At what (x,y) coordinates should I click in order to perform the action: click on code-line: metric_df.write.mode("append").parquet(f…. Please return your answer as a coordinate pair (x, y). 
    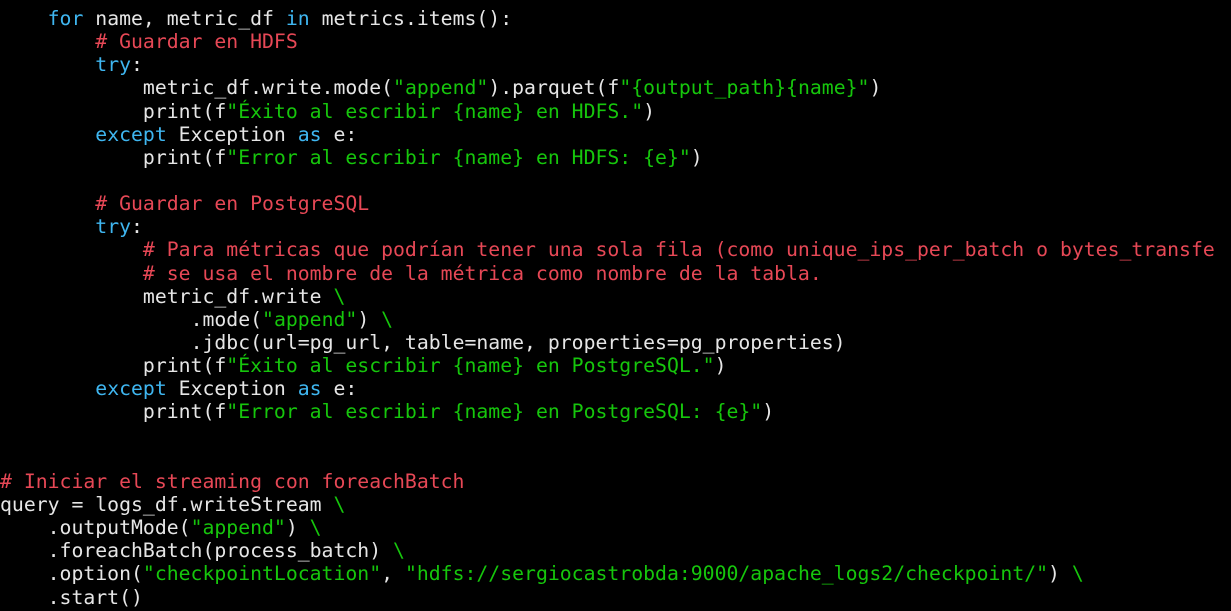
    Looking at the image, I should click on (615, 87).